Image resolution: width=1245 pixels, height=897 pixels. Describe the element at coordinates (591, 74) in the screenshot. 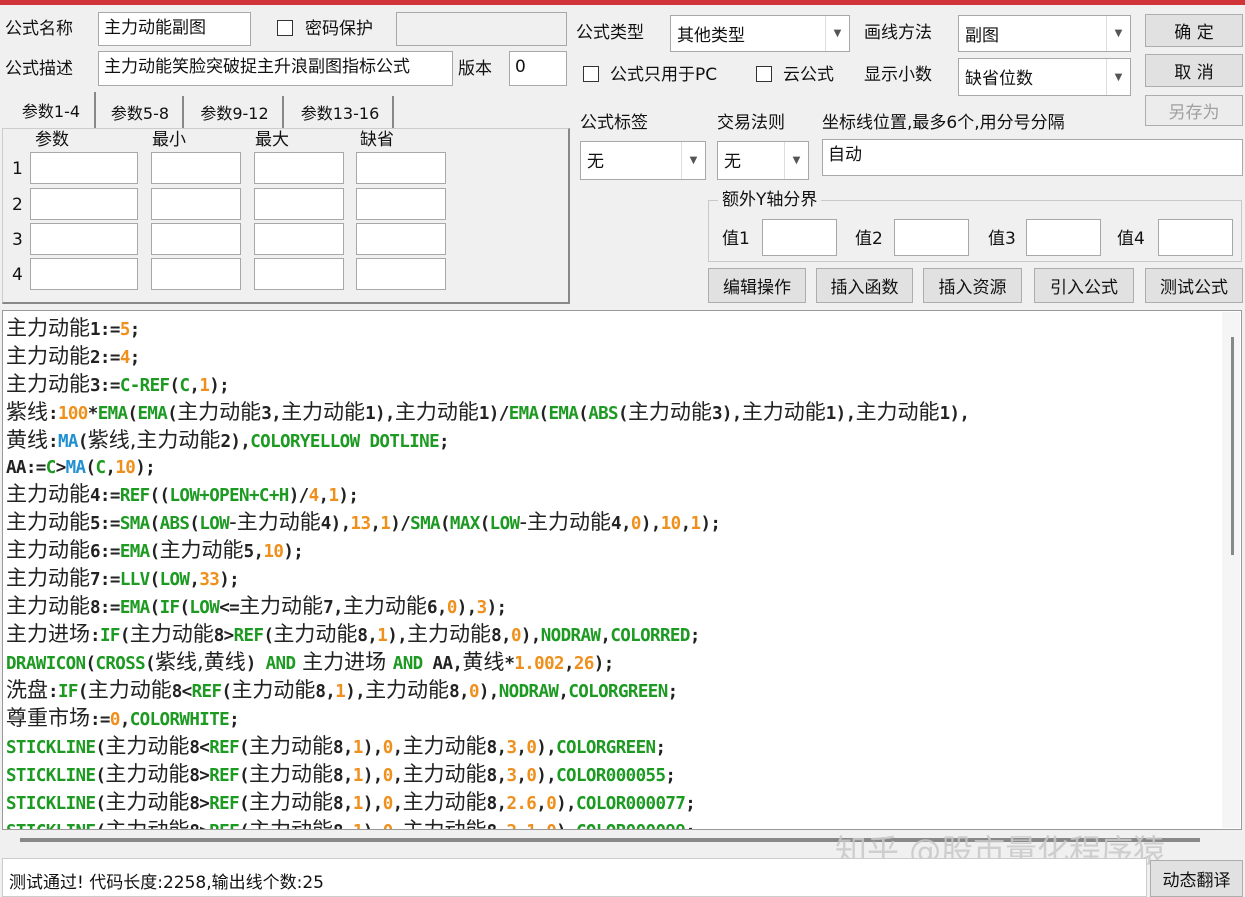

I see `pc-only-checkbox` at that location.